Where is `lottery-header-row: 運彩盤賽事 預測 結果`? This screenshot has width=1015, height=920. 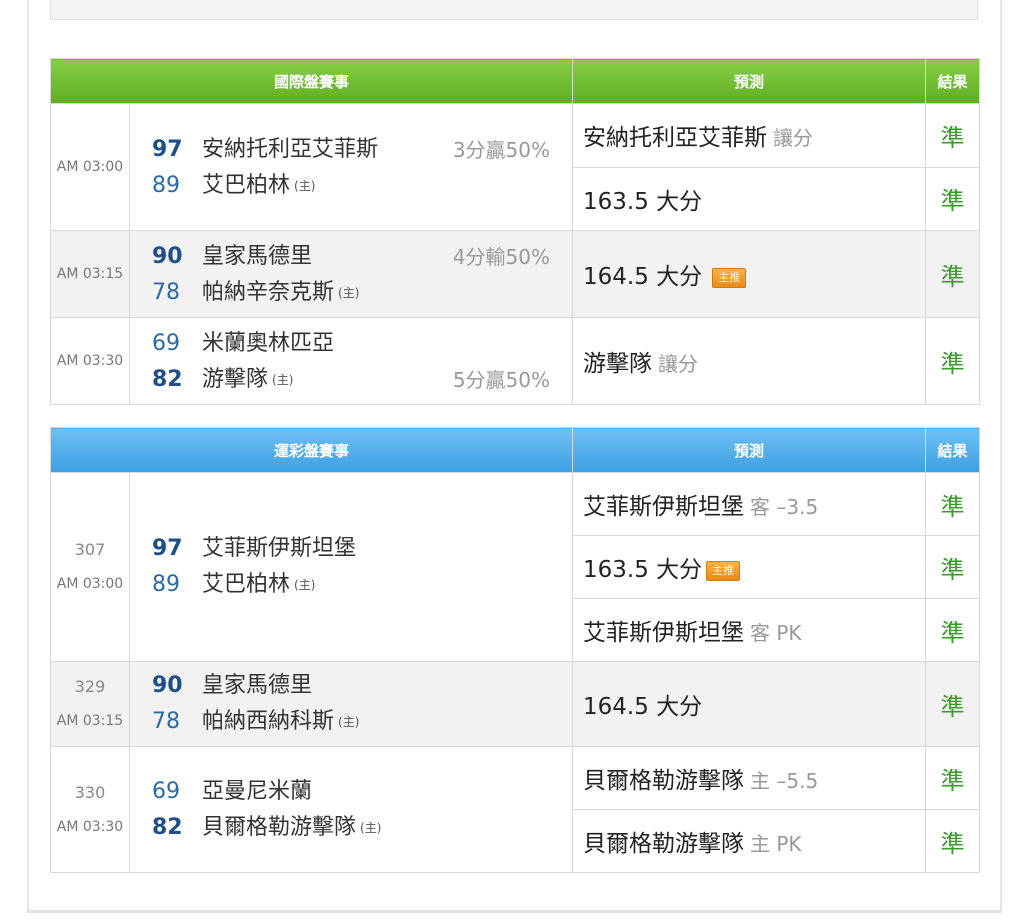 lottery-header-row: 運彩盤賽事 預測 結果 is located at coordinates (515, 450).